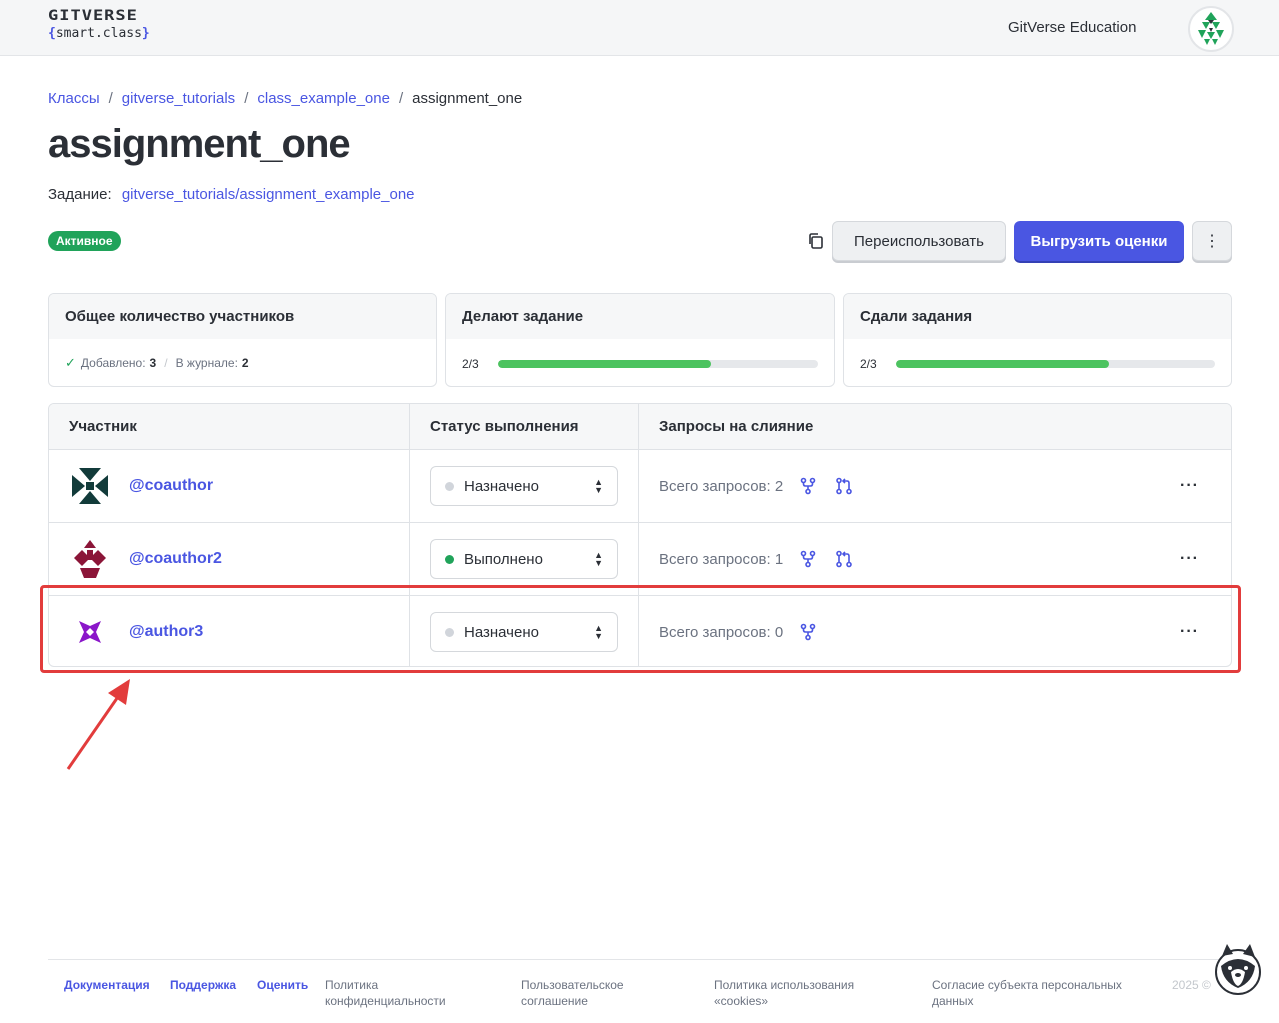 This screenshot has height=1023, width=1279. What do you see at coordinates (93, 16) in the screenshot?
I see `logo-wordmark: GITVERSE` at bounding box center [93, 16].